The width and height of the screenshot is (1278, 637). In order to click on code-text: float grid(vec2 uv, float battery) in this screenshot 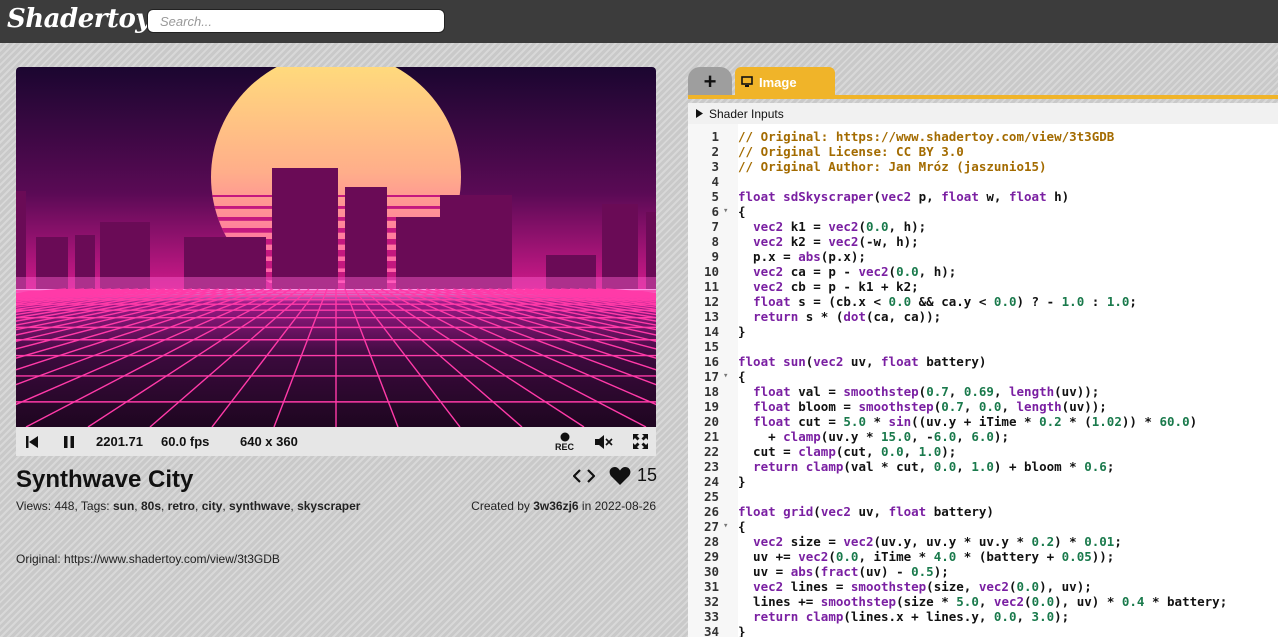, I will do `click(866, 511)`.